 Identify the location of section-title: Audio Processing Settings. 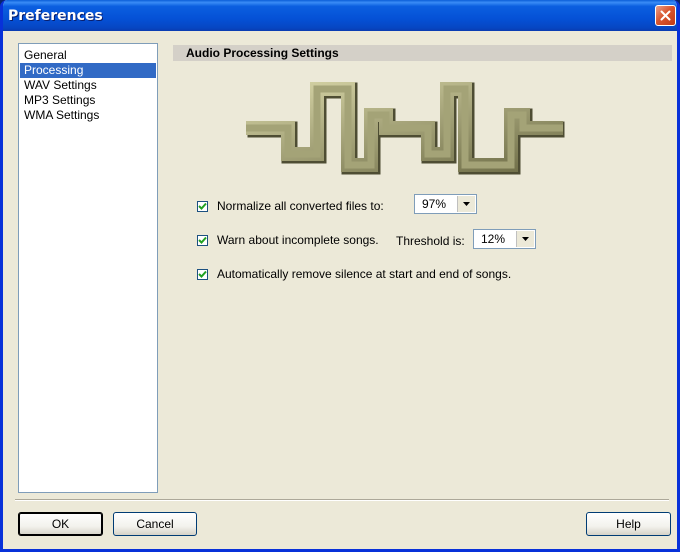
(262, 53).